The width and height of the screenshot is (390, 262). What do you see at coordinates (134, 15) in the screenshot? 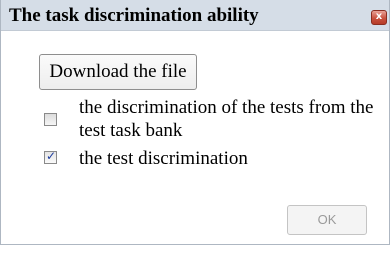
I see `dialog-title: The task discrimination ability` at bounding box center [134, 15].